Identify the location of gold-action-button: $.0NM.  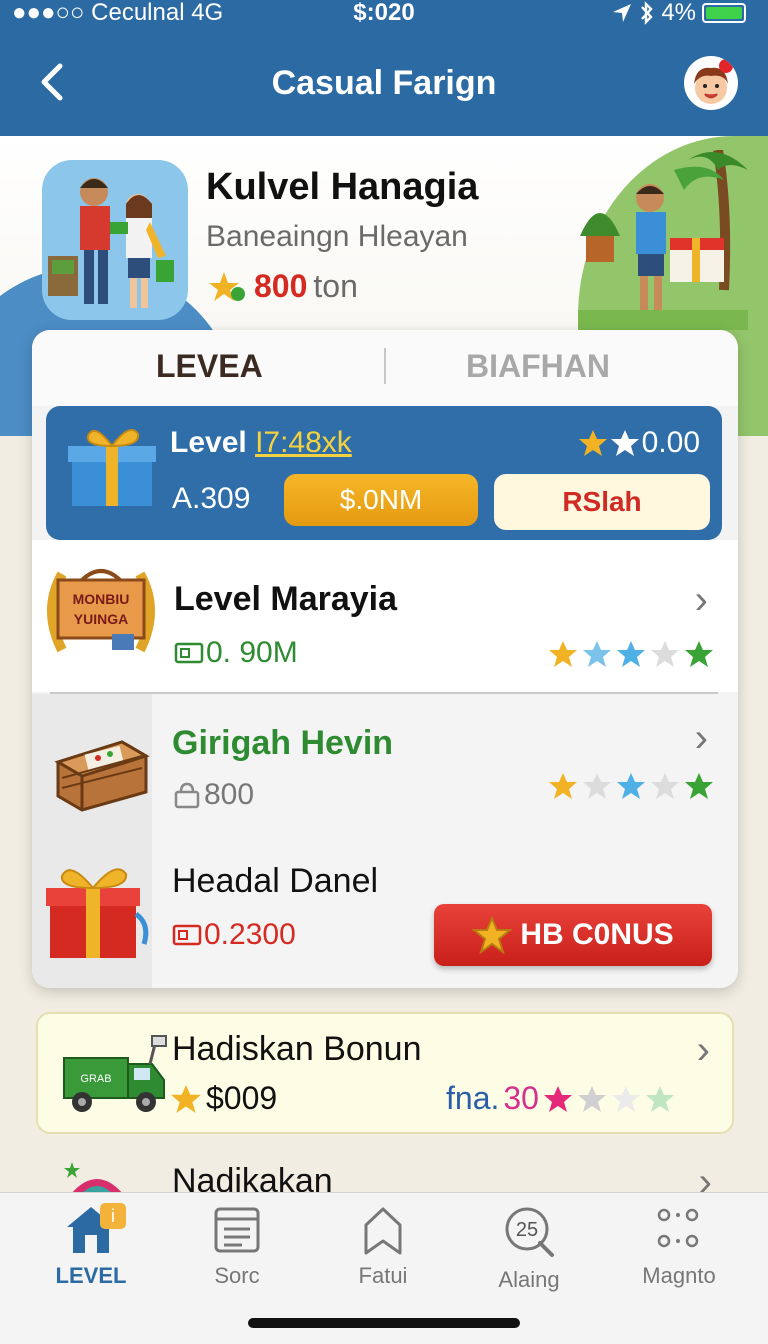
(381, 500).